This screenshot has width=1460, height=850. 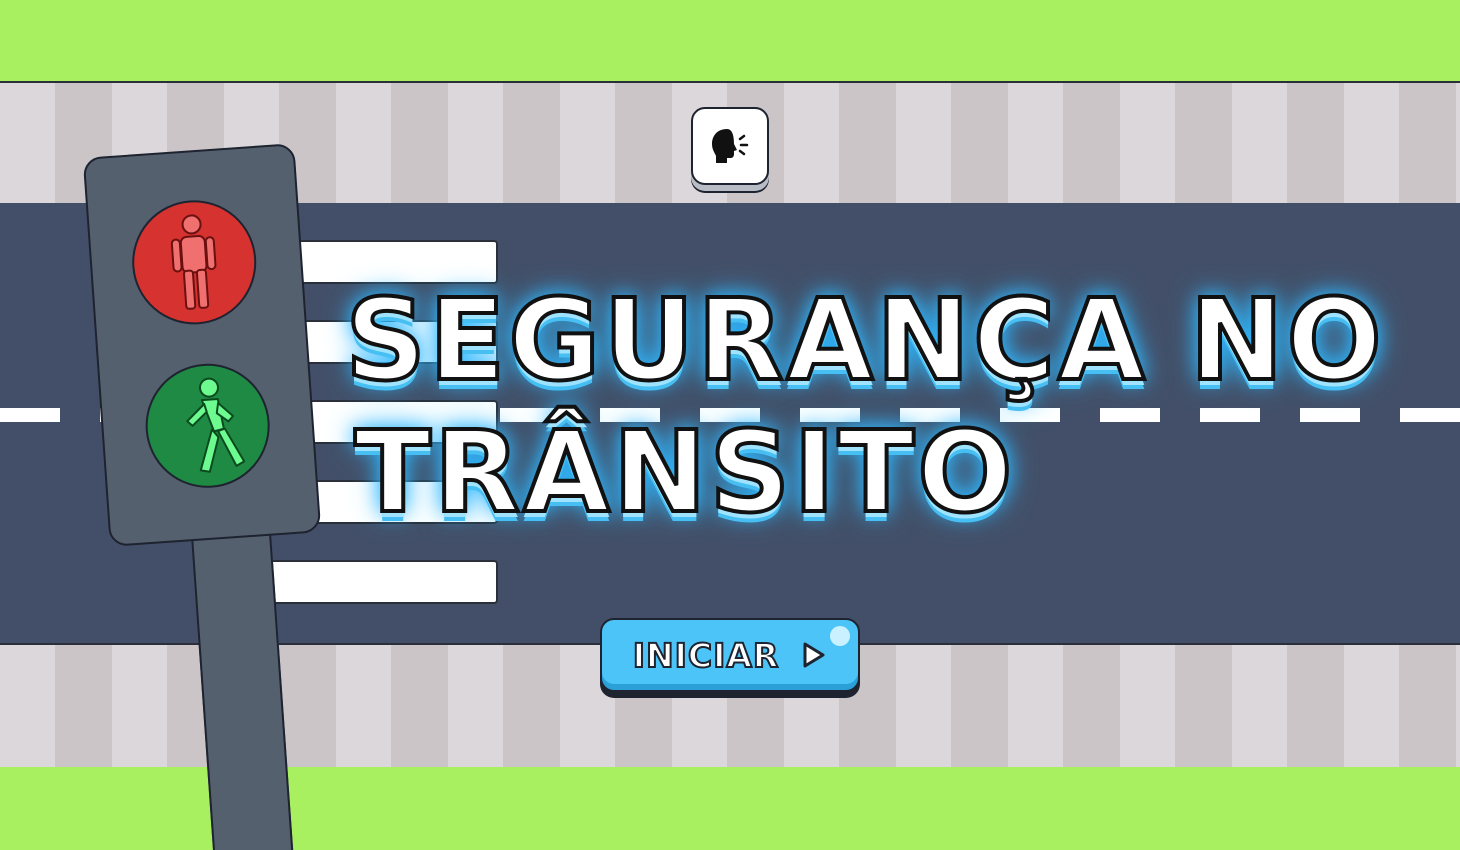 What do you see at coordinates (374, 582) in the screenshot?
I see `crosswalk-stripe` at bounding box center [374, 582].